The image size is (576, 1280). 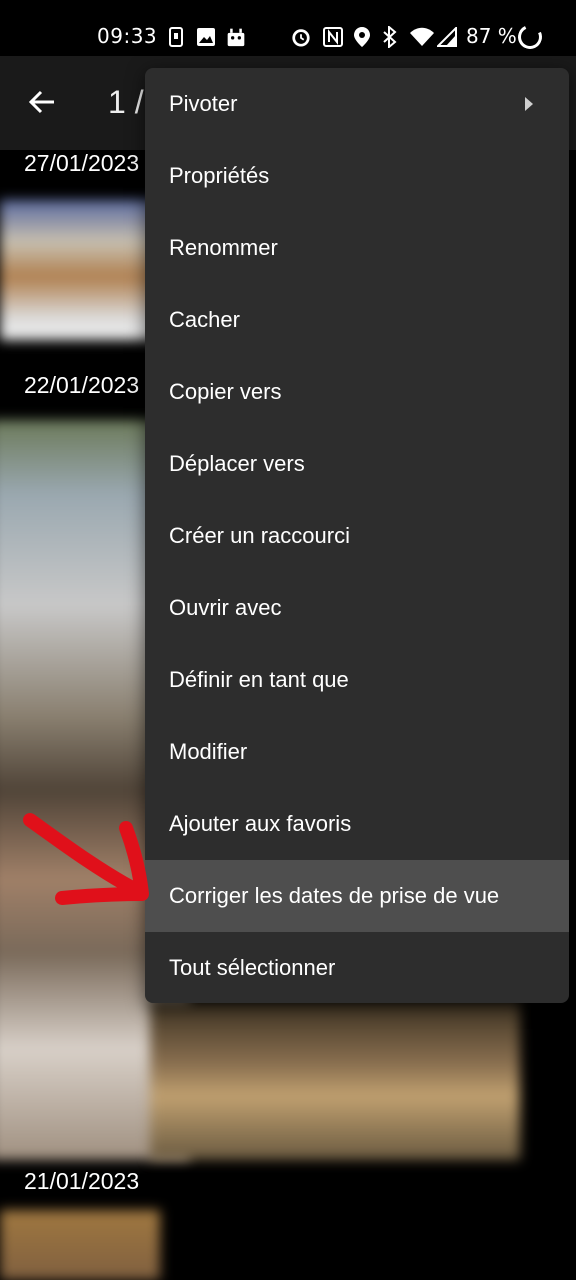 What do you see at coordinates (42, 102) in the screenshot?
I see `back-arrow-icon` at bounding box center [42, 102].